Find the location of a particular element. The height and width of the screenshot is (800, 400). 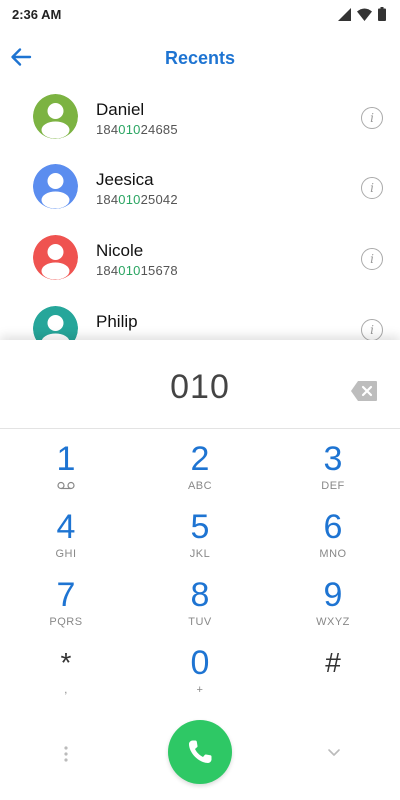

dial-key-9: 9 WXYZ is located at coordinates (333, 608).